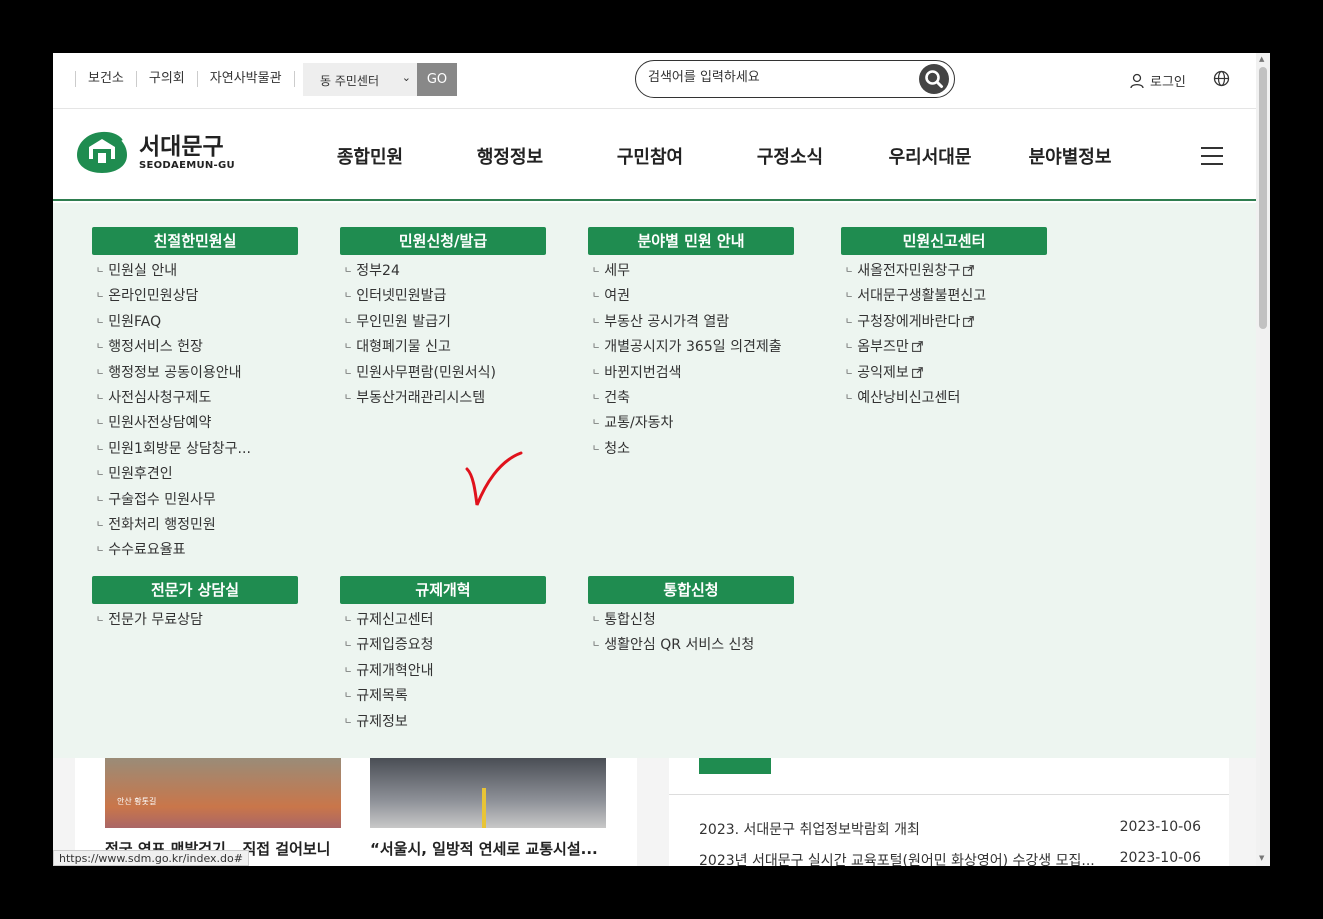  Describe the element at coordinates (155, 347) in the screenshot. I see `menu-item-label: 행정서비스 헌장` at that location.